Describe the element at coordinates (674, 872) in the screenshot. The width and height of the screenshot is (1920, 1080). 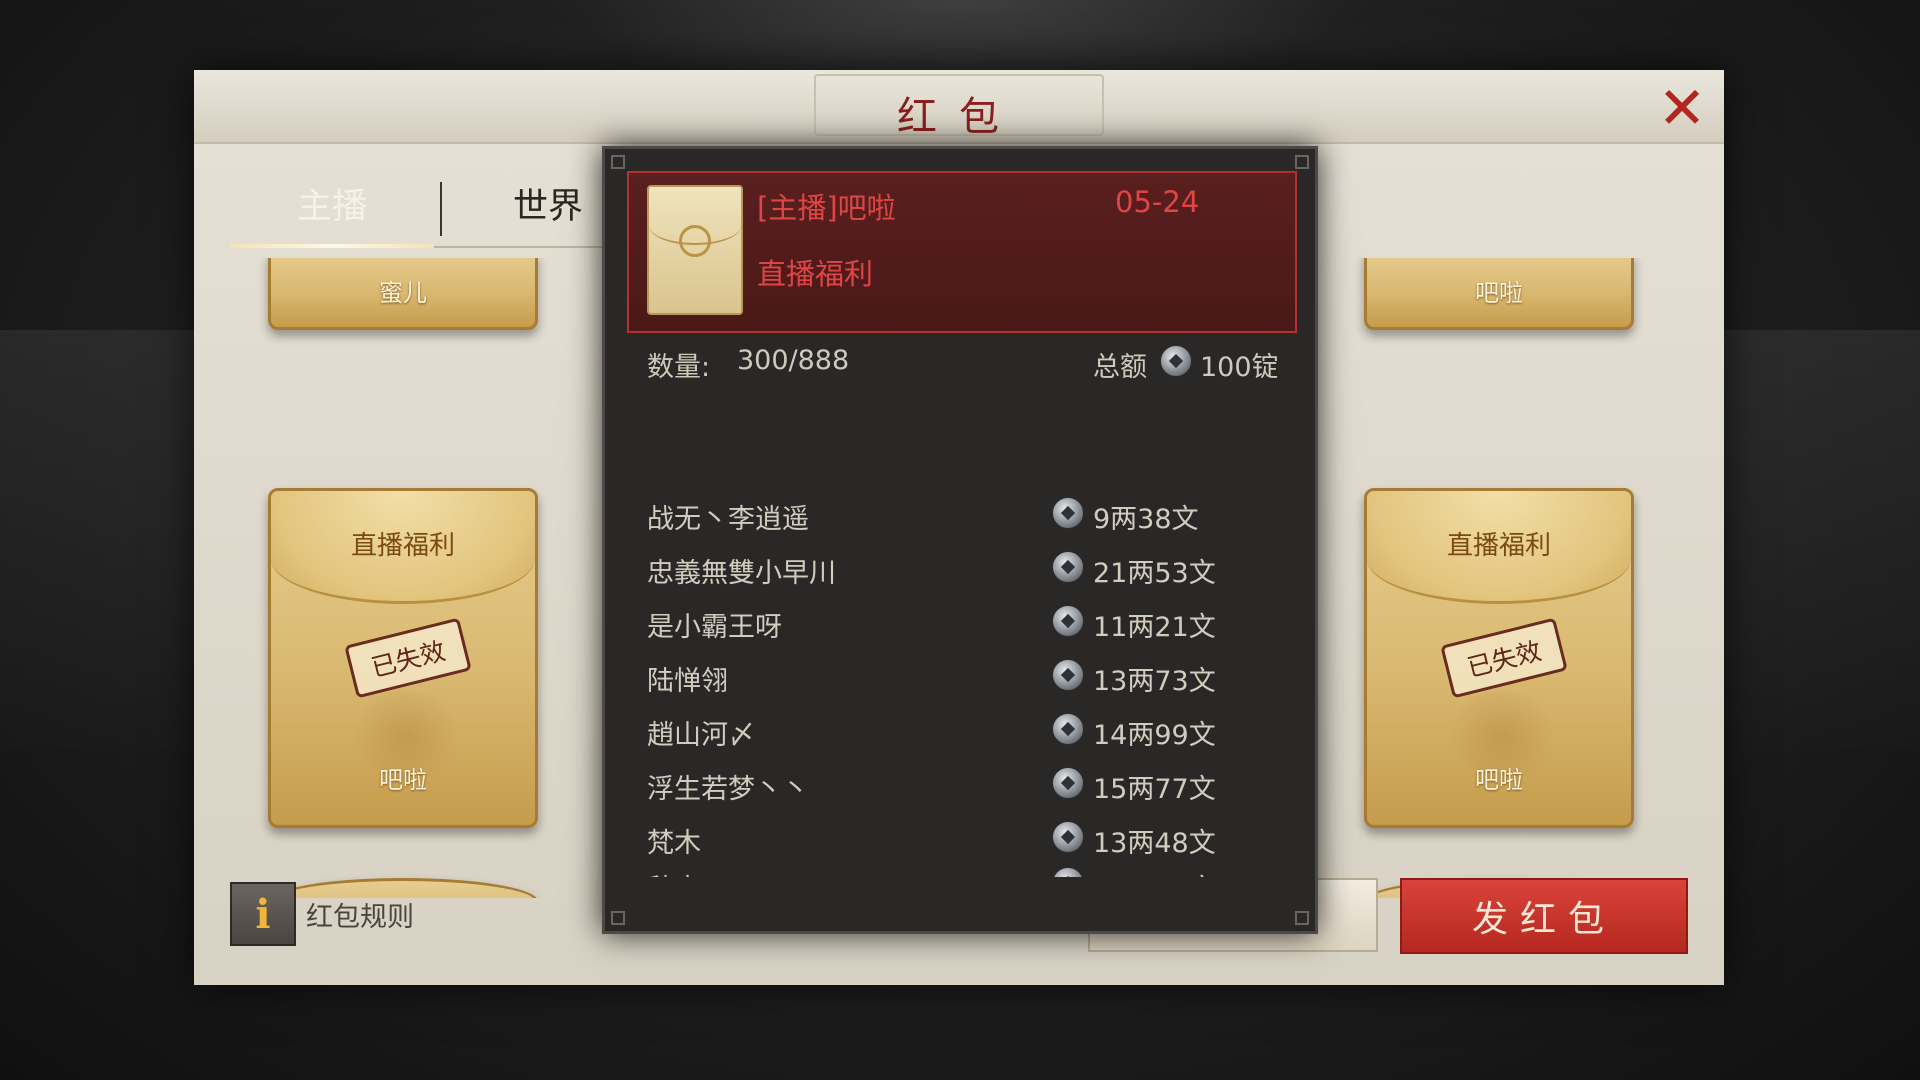
I see `recipient-name: 秋水` at that location.